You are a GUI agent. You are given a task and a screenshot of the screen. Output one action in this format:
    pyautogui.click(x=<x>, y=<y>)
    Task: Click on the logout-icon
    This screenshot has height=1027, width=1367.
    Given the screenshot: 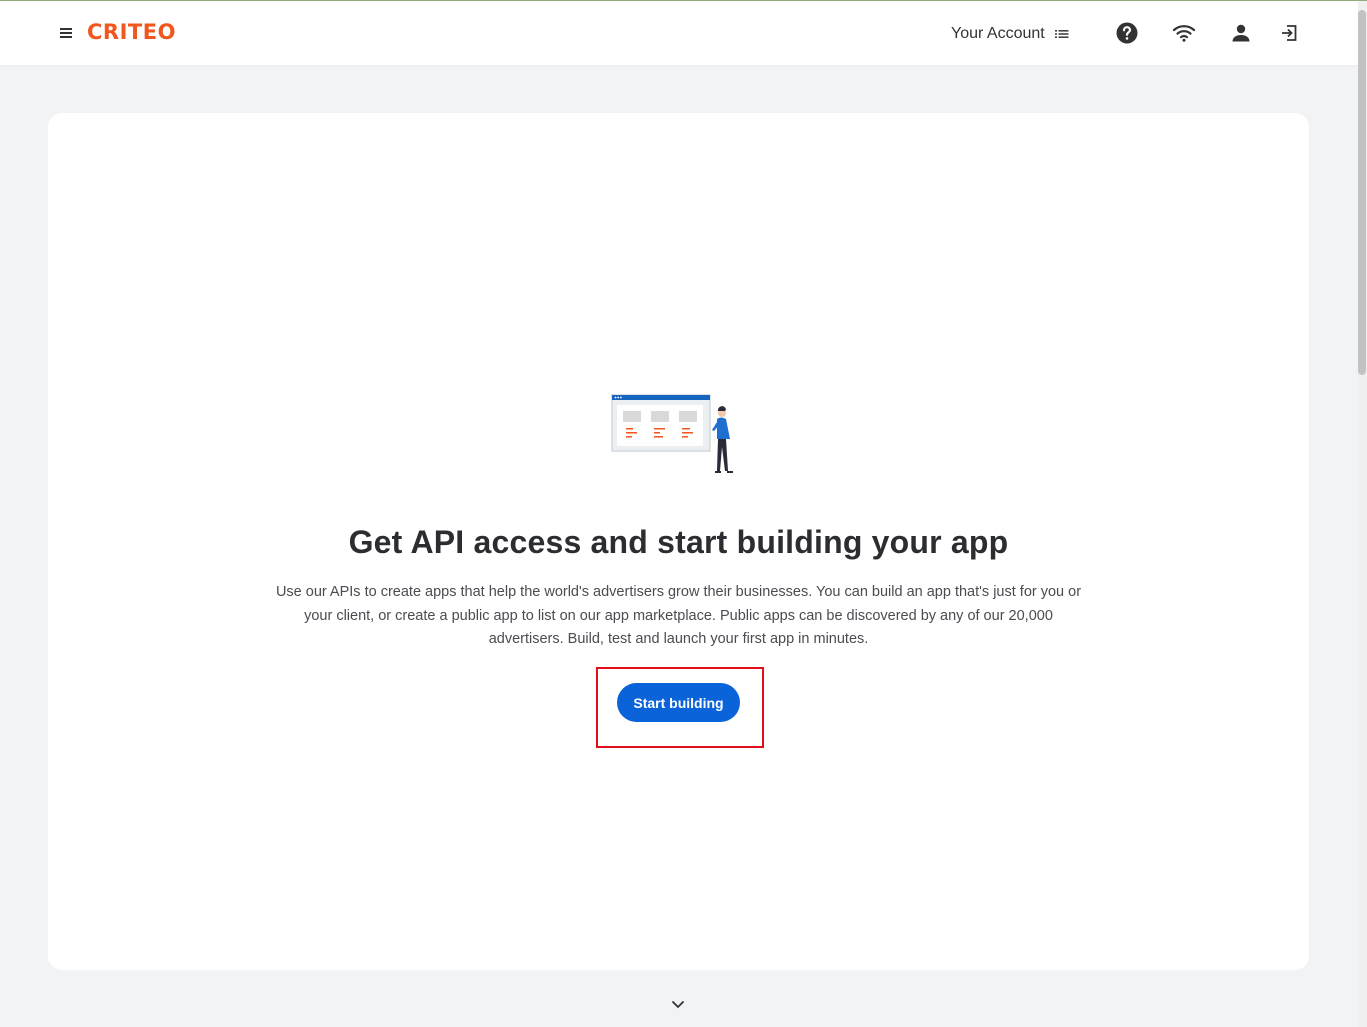 What is the action you would take?
    pyautogui.click(x=1289, y=33)
    